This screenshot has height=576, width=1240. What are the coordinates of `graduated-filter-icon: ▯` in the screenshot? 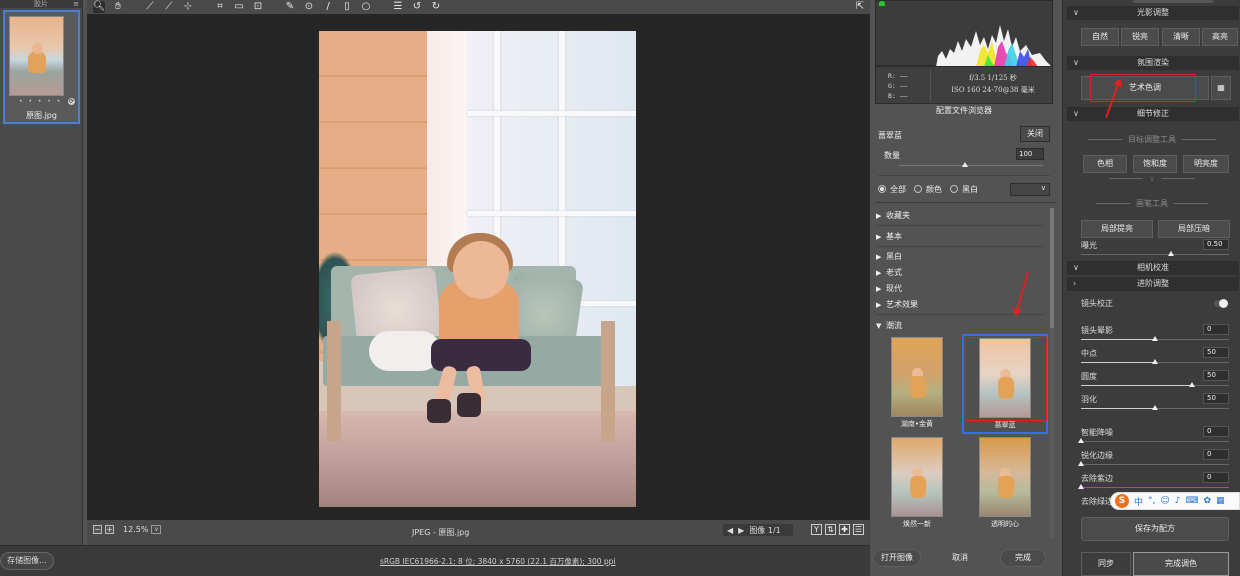 It's located at (347, 7).